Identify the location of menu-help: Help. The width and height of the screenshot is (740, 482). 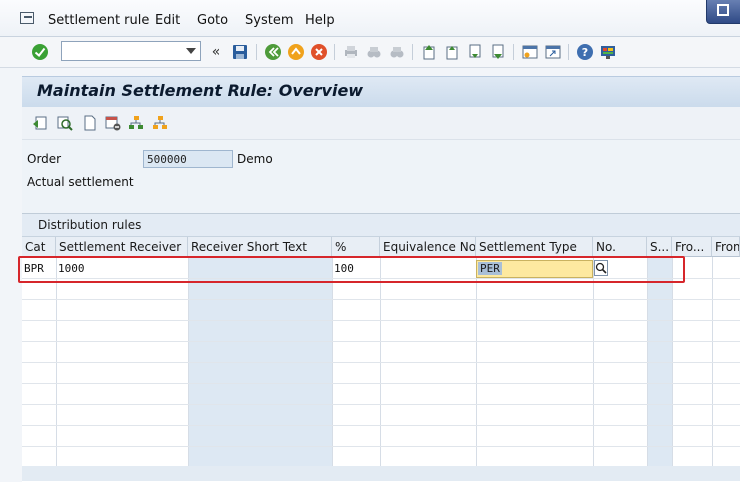
(320, 20).